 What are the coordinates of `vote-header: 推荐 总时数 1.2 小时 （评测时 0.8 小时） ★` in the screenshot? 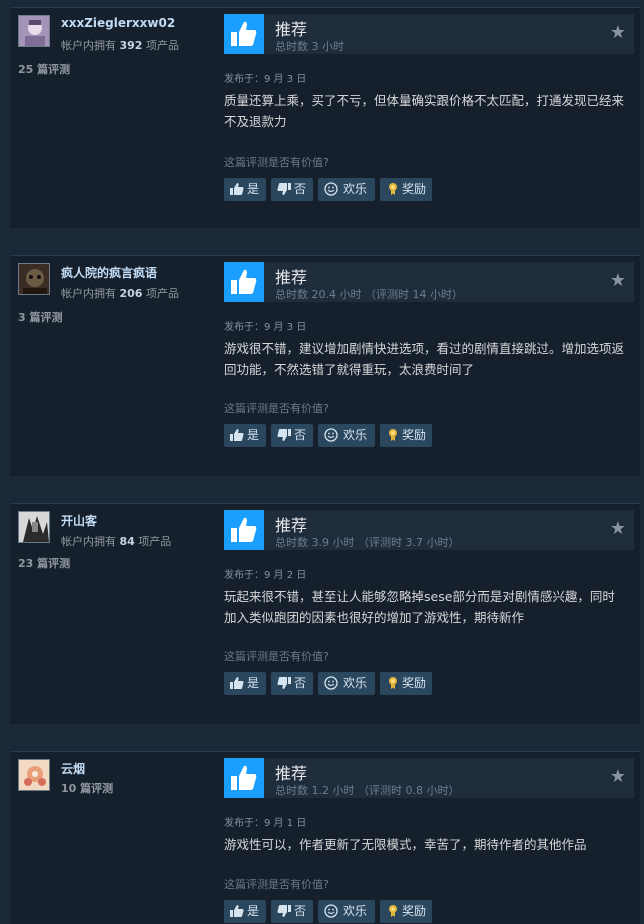 It's located at (429, 778).